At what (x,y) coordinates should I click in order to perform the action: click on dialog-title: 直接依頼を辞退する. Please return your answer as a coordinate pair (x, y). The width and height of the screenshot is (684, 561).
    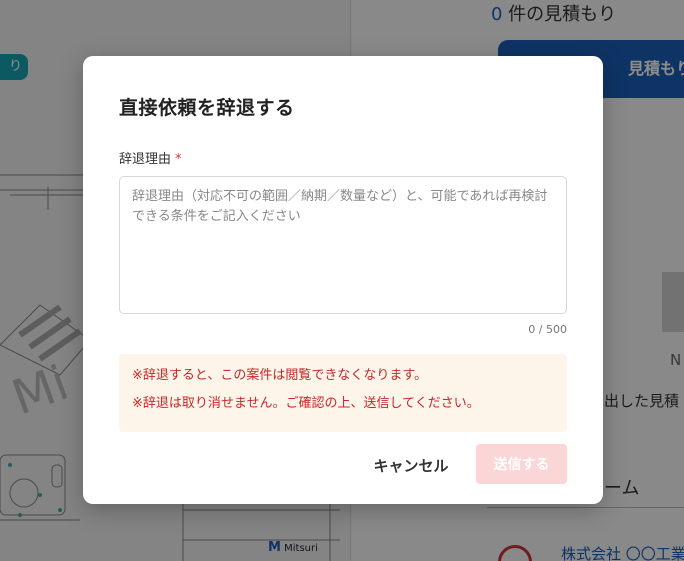
    Looking at the image, I should click on (207, 108).